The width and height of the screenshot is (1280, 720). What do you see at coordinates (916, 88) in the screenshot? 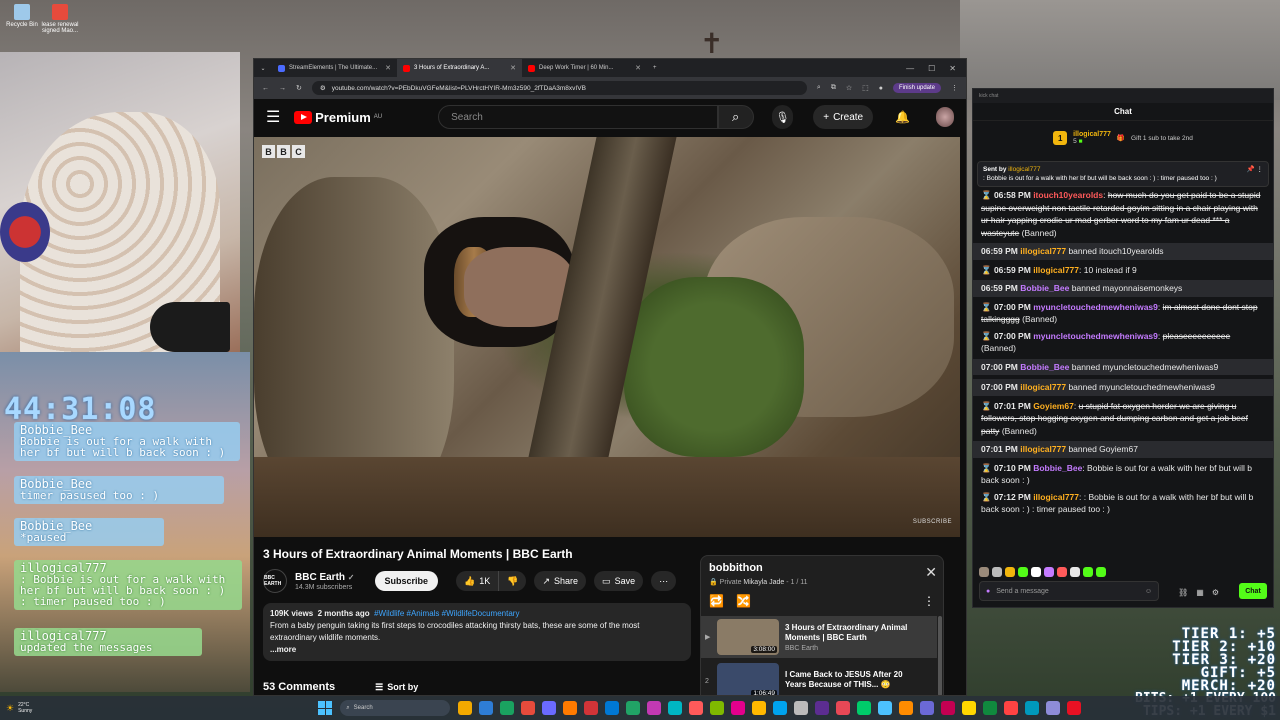
I see `finish-update-button: Finish update` at bounding box center [916, 88].